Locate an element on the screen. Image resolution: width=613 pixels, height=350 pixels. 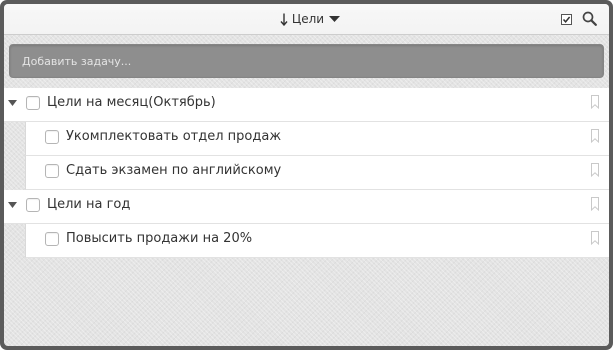
group-row: Цели на год is located at coordinates (306, 207).